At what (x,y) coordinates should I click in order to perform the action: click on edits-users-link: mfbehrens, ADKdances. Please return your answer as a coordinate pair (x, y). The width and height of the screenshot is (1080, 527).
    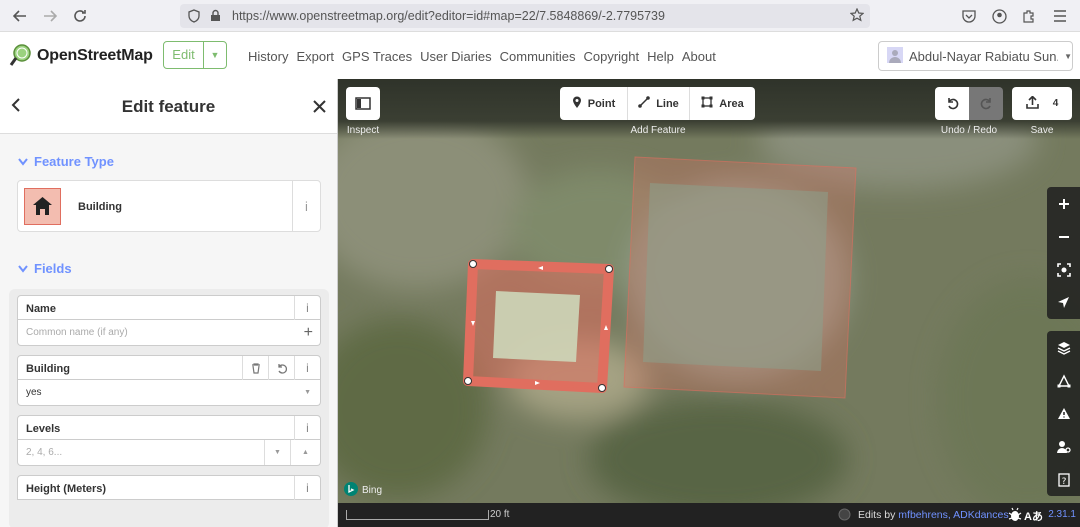
    Looking at the image, I should click on (953, 515).